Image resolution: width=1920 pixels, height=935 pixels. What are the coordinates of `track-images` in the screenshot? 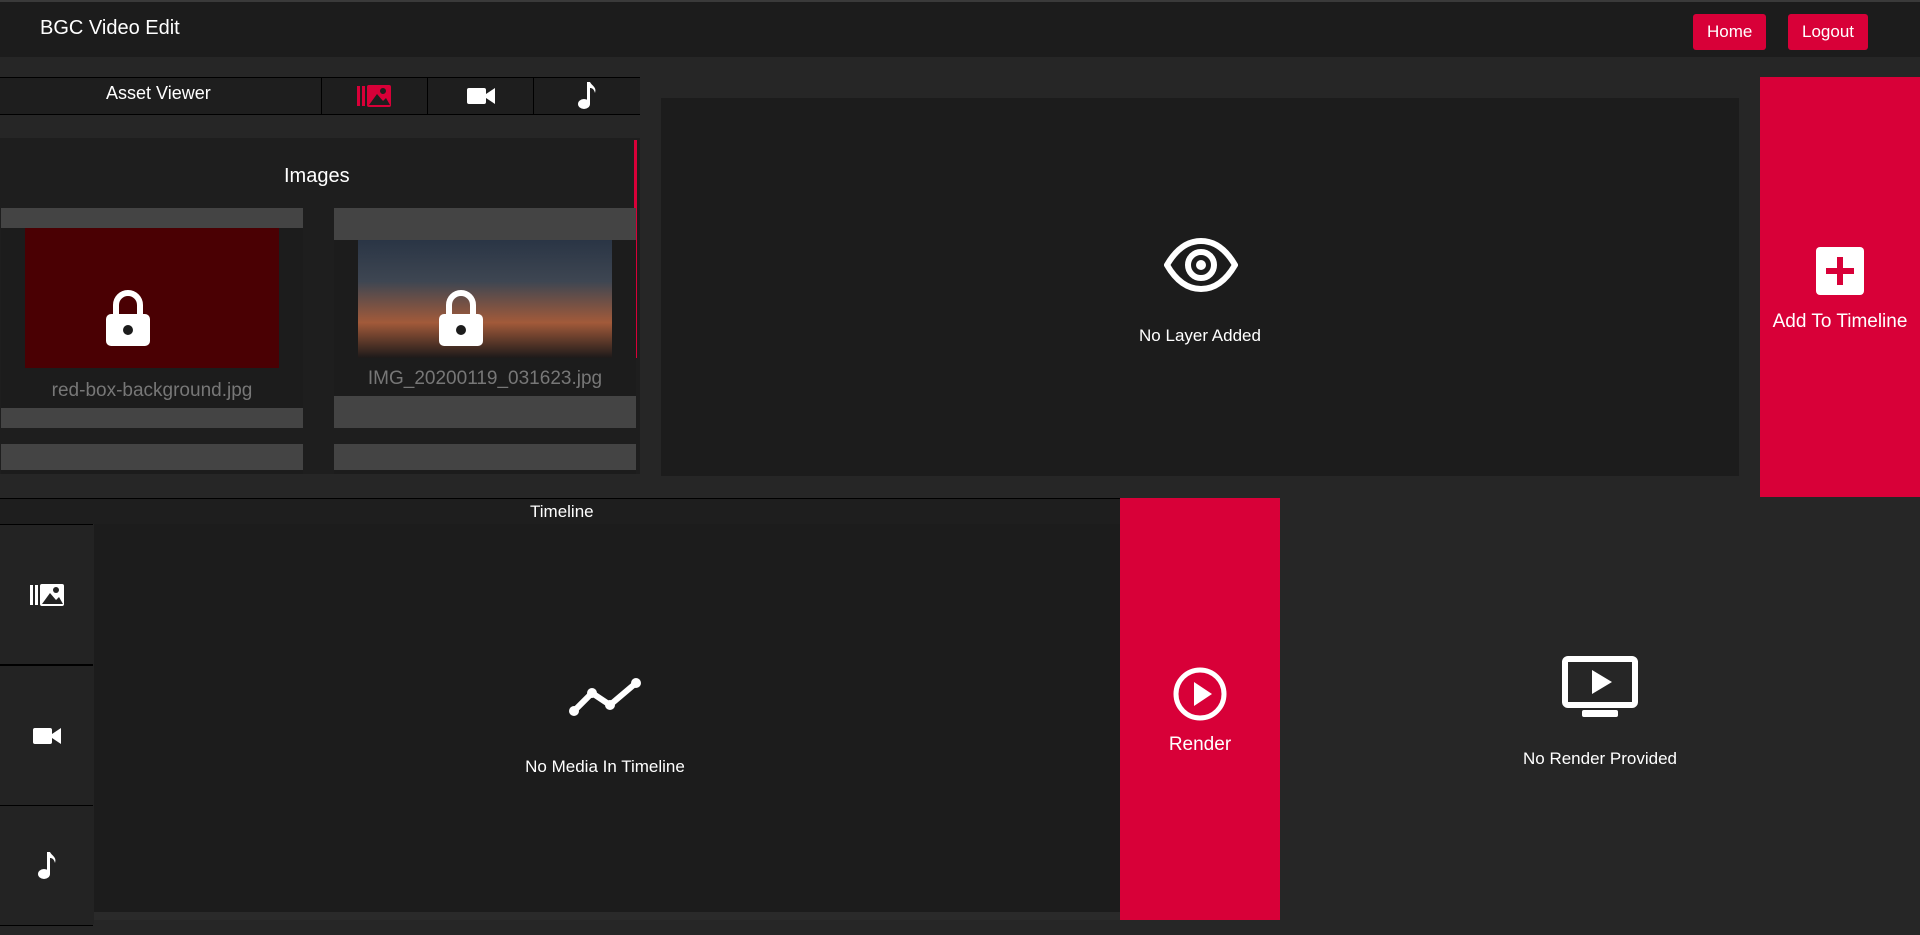 It's located at (46, 594).